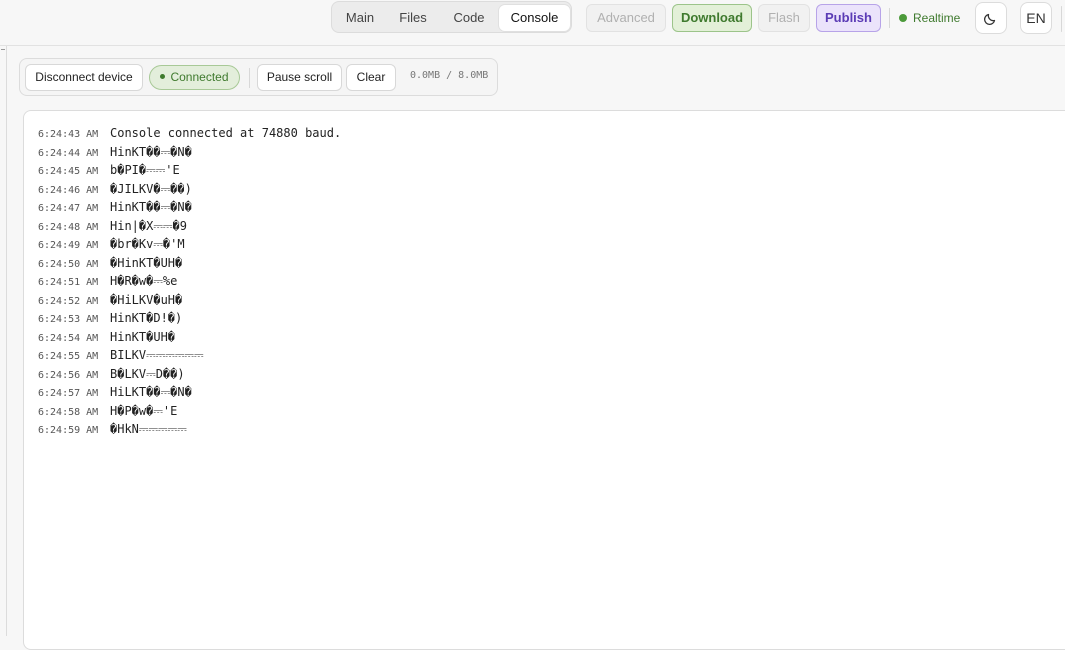  What do you see at coordinates (68, 245) in the screenshot?
I see `log-timestamp: 6:24:49 AM` at bounding box center [68, 245].